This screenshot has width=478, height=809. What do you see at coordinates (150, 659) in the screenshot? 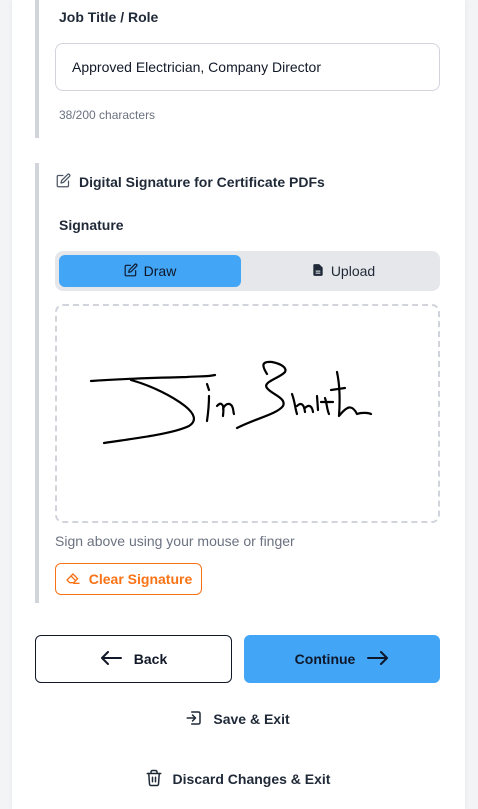
I see `back-button-label: Back` at bounding box center [150, 659].